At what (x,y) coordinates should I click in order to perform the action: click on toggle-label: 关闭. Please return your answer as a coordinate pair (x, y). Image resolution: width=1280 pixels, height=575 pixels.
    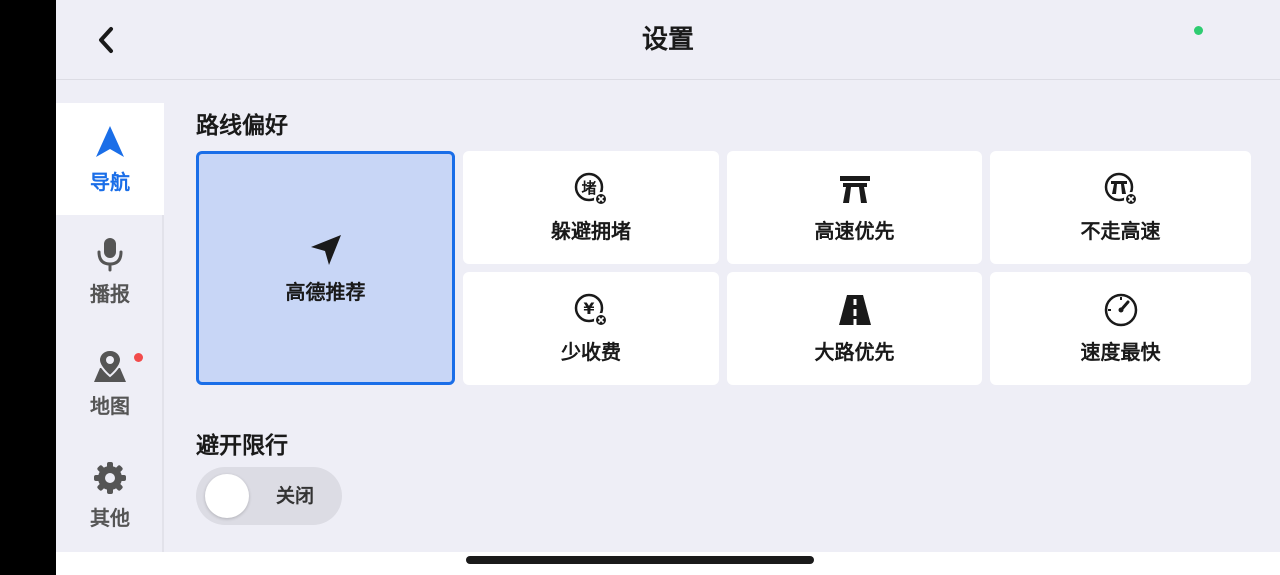
    Looking at the image, I should click on (295, 496).